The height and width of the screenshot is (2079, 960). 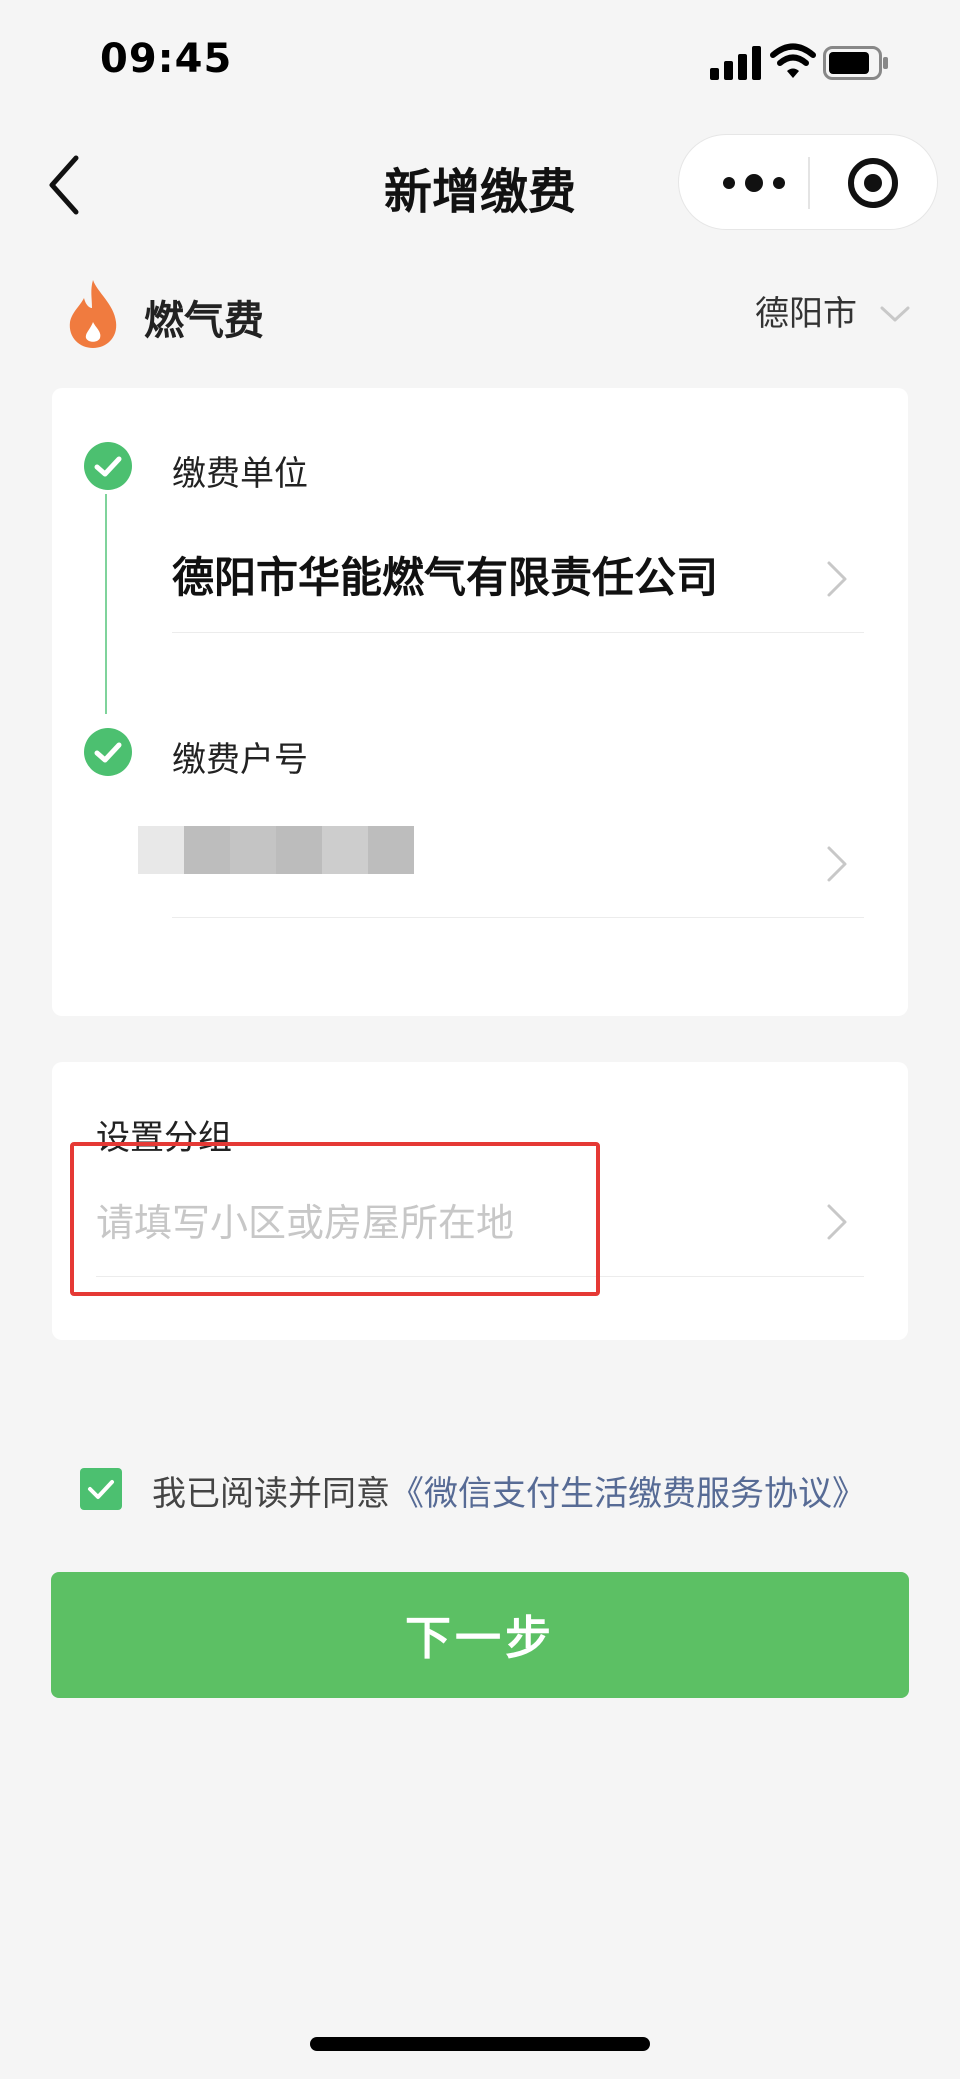 I want to click on step-connector, so click(x=106, y=604).